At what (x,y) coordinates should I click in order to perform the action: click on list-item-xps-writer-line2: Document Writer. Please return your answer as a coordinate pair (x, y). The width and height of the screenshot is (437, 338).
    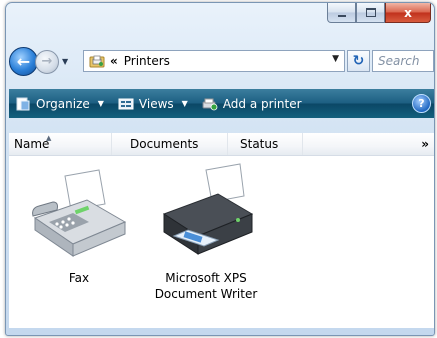
    Looking at the image, I should click on (206, 294).